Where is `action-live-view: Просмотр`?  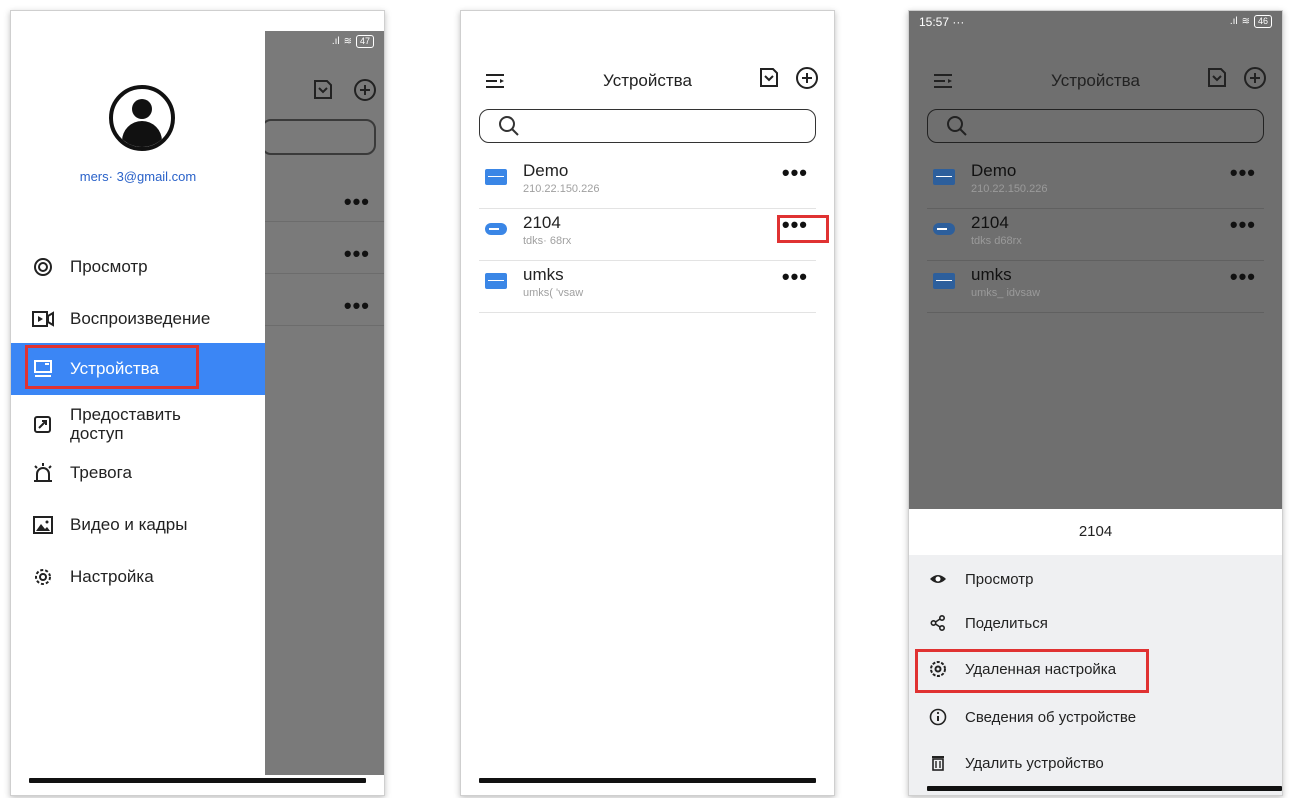
action-live-view: Просмотр is located at coordinates (1095, 579).